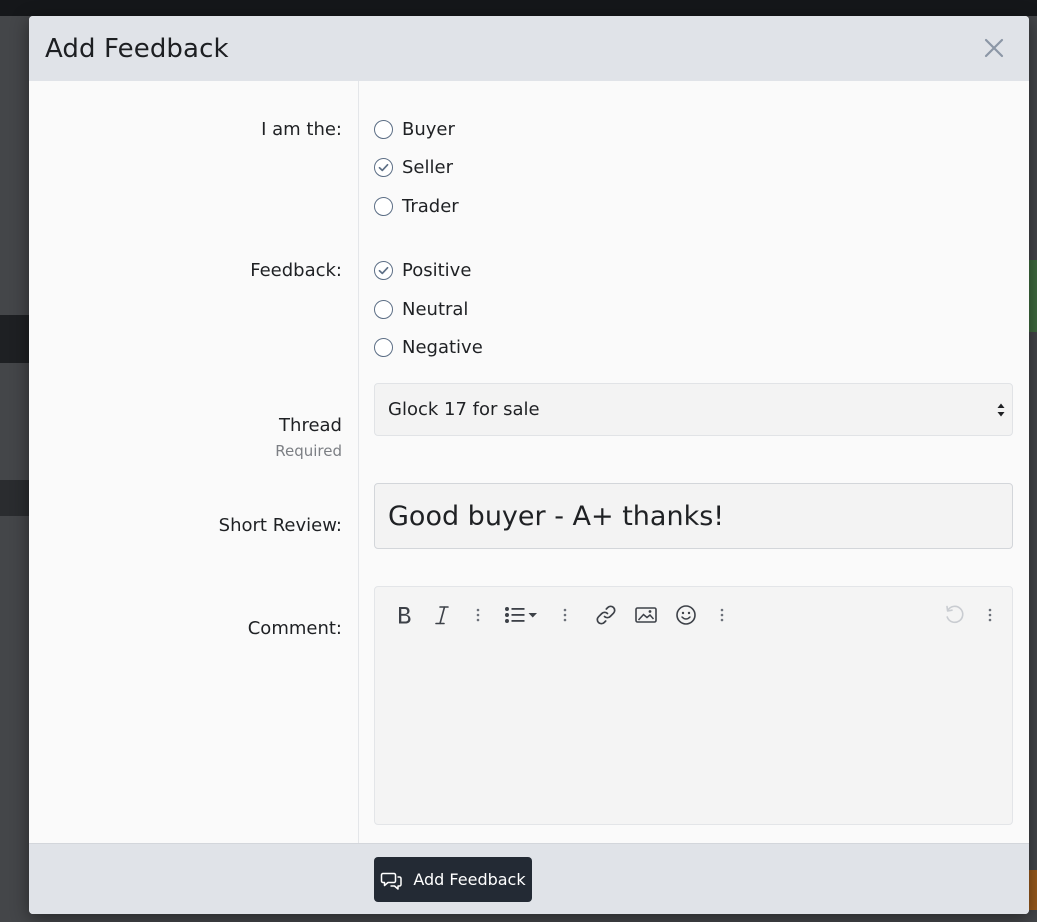  Describe the element at coordinates (310, 425) in the screenshot. I see `thread-label: Thread` at that location.